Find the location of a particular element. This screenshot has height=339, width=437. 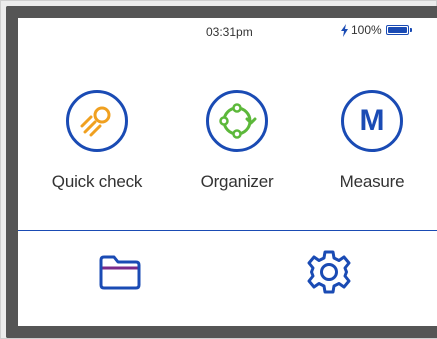

battery-level-fill is located at coordinates (397, 30).